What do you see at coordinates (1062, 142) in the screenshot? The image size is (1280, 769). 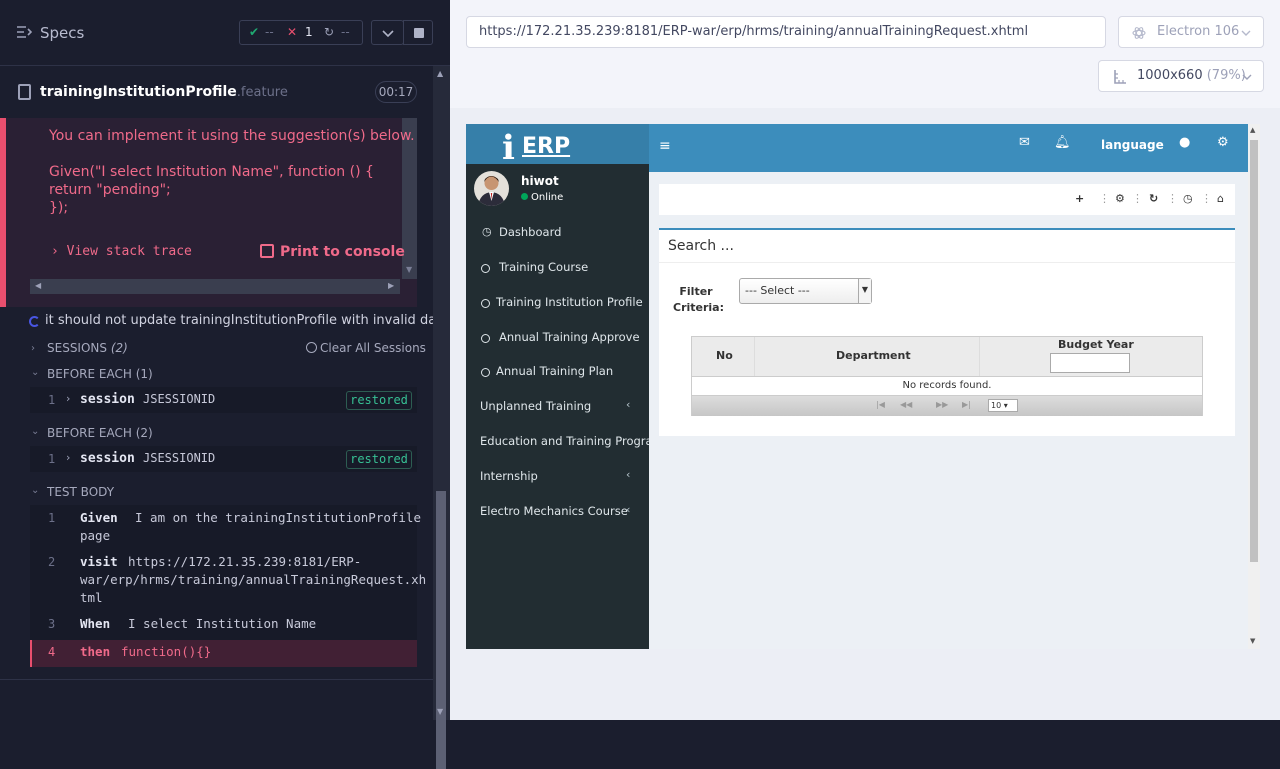 I see `bell-icon: 🔔︎` at bounding box center [1062, 142].